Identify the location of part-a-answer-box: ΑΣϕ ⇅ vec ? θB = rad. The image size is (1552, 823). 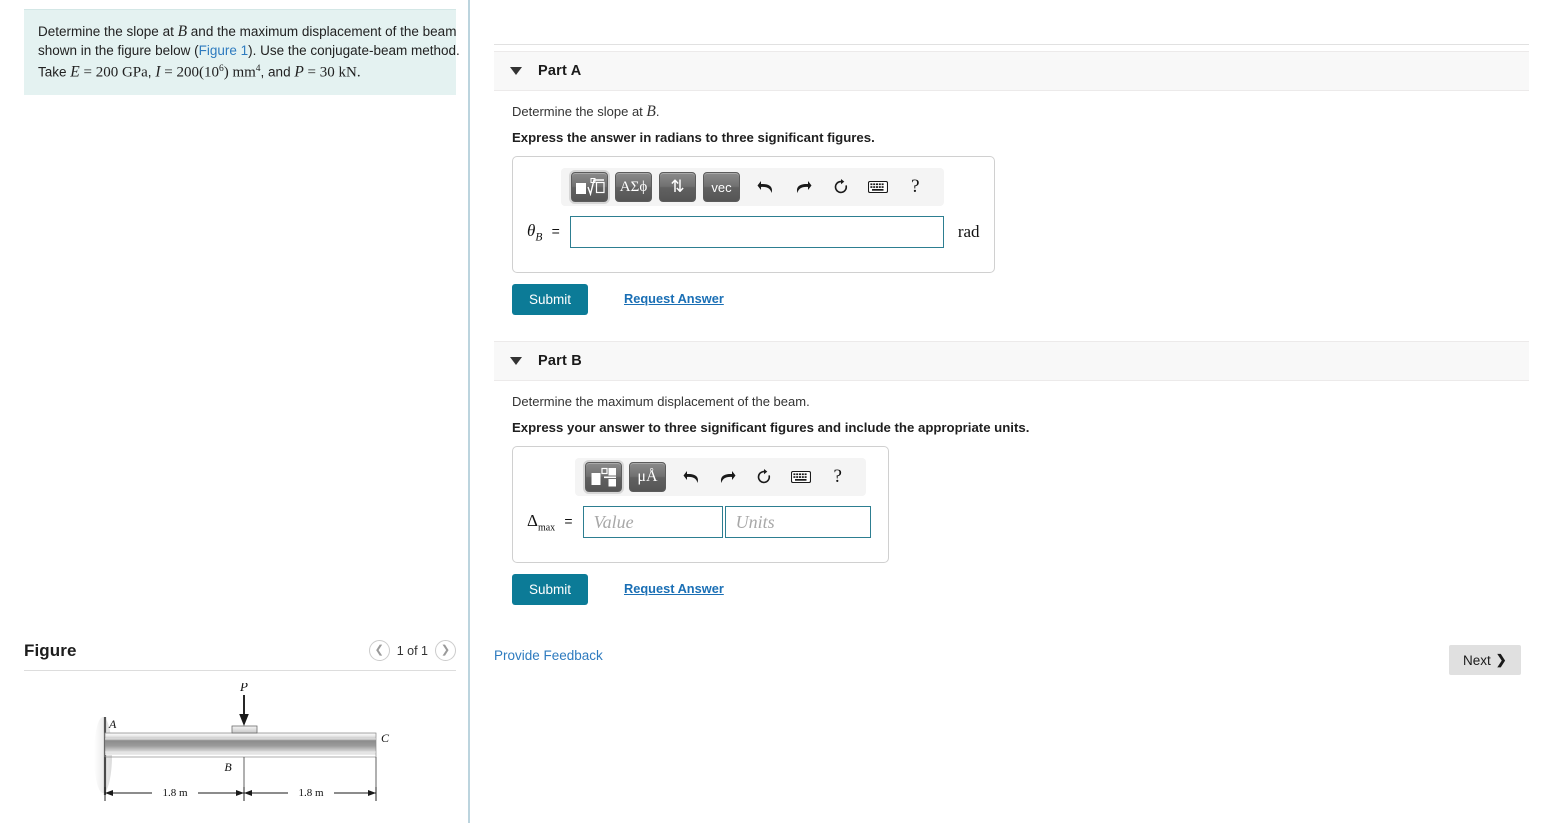
(753, 214).